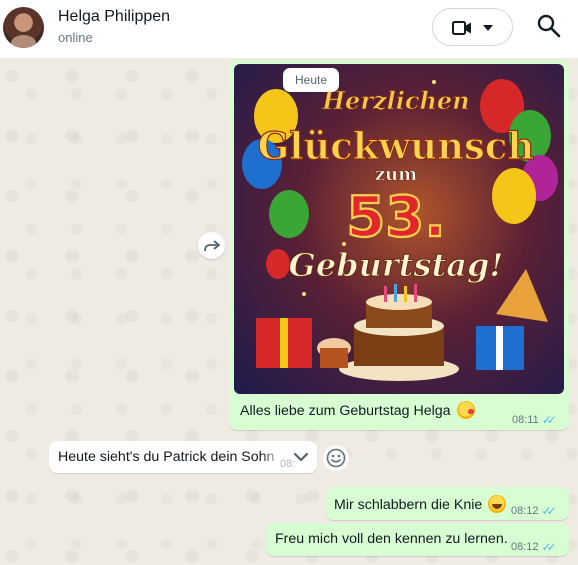 This screenshot has height=565, width=578. Describe the element at coordinates (408, 505) in the screenshot. I see `message-text: Mir schlabbern die Knie` at that location.